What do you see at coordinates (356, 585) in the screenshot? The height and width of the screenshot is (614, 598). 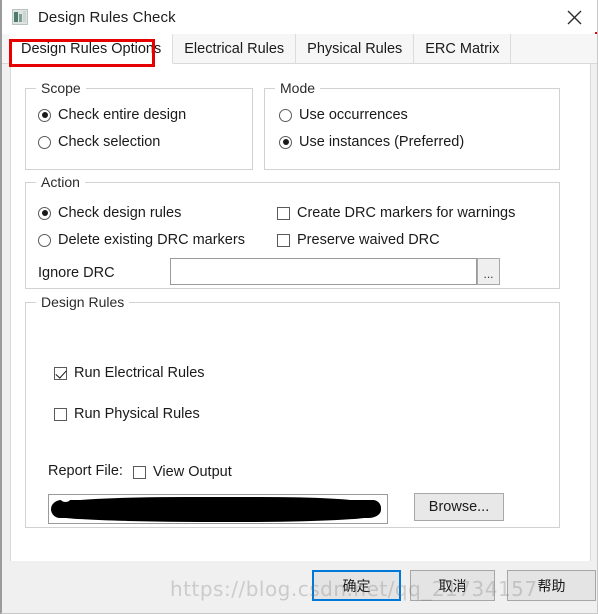 I see `ok-button: 确定` at bounding box center [356, 585].